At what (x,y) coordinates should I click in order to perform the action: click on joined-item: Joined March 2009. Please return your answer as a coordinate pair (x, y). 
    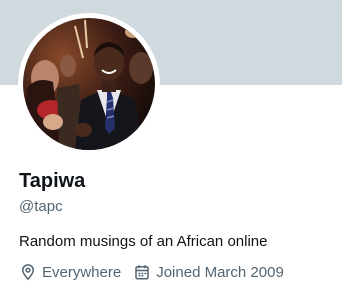
    Looking at the image, I should click on (208, 272).